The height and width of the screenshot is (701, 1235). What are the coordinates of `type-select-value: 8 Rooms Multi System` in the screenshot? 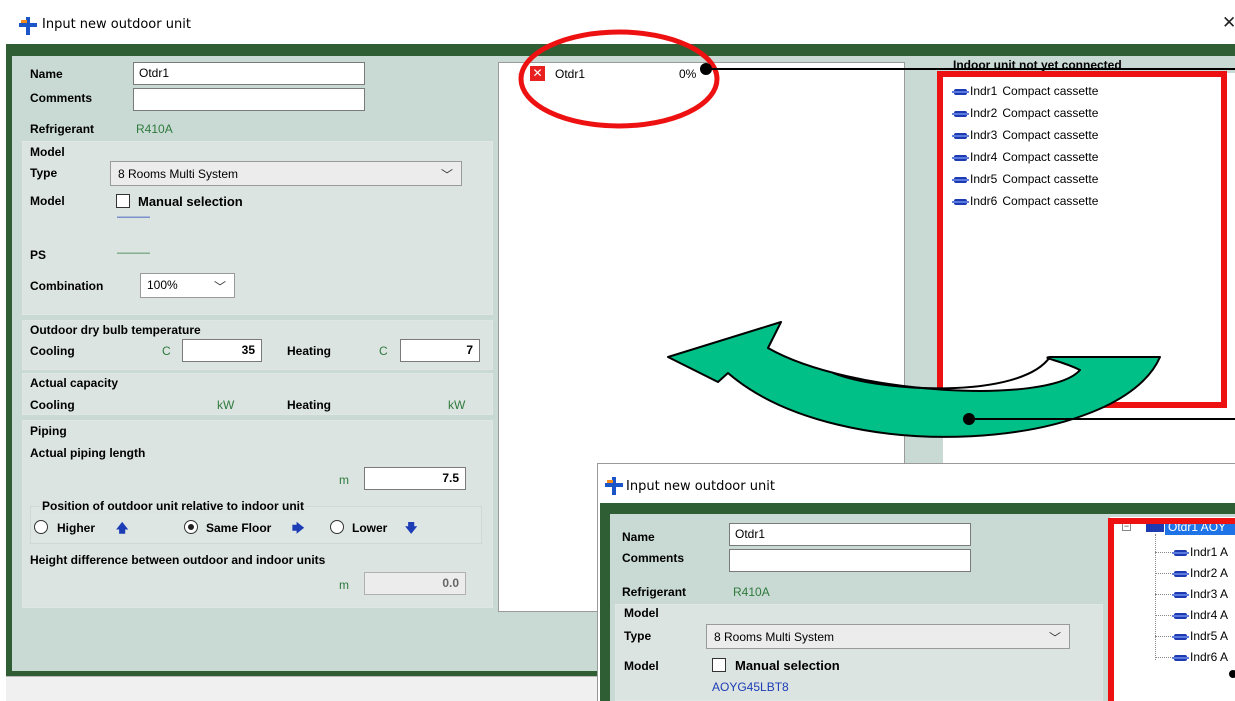 It's located at (178, 174).